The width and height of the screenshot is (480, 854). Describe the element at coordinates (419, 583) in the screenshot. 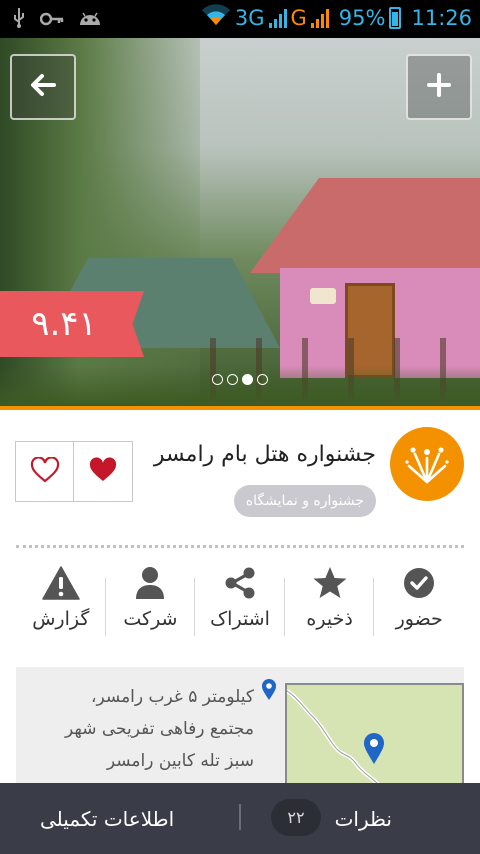

I see `check-circle-icon` at that location.